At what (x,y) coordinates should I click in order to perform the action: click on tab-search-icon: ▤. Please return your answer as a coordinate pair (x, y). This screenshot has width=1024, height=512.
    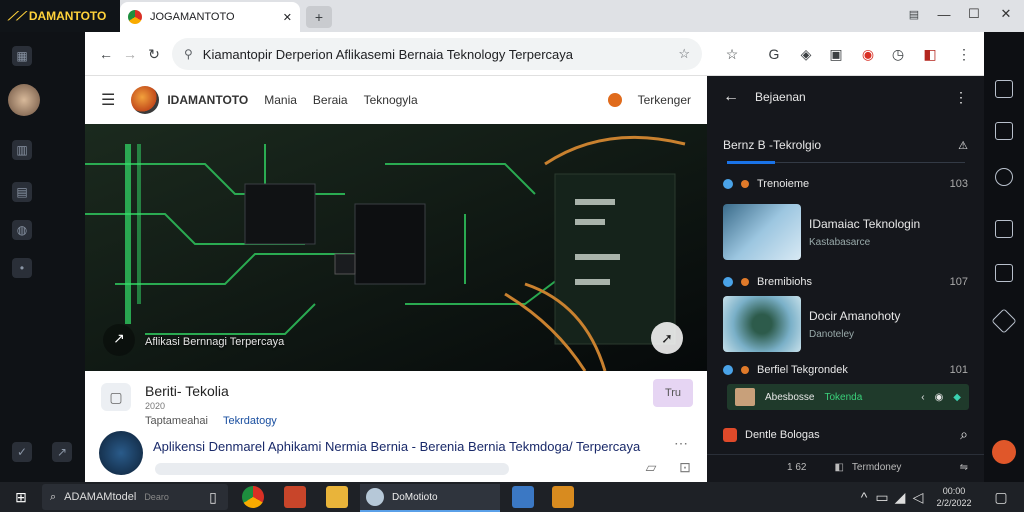
    Looking at the image, I should click on (914, 14).